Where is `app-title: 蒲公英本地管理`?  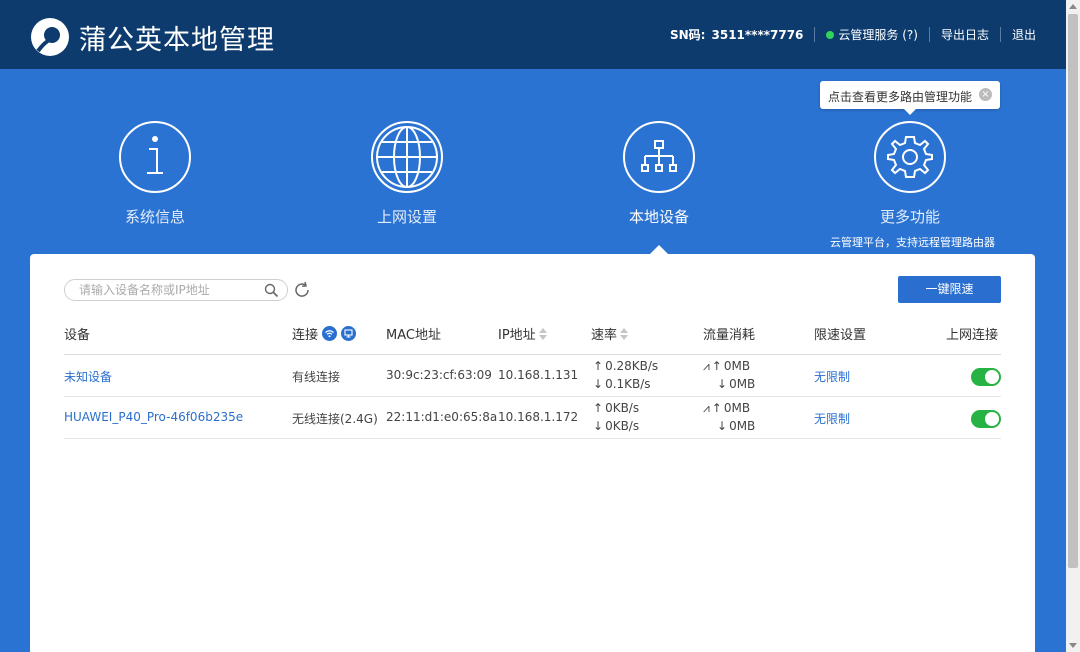
app-title: 蒲公英本地管理 is located at coordinates (177, 40).